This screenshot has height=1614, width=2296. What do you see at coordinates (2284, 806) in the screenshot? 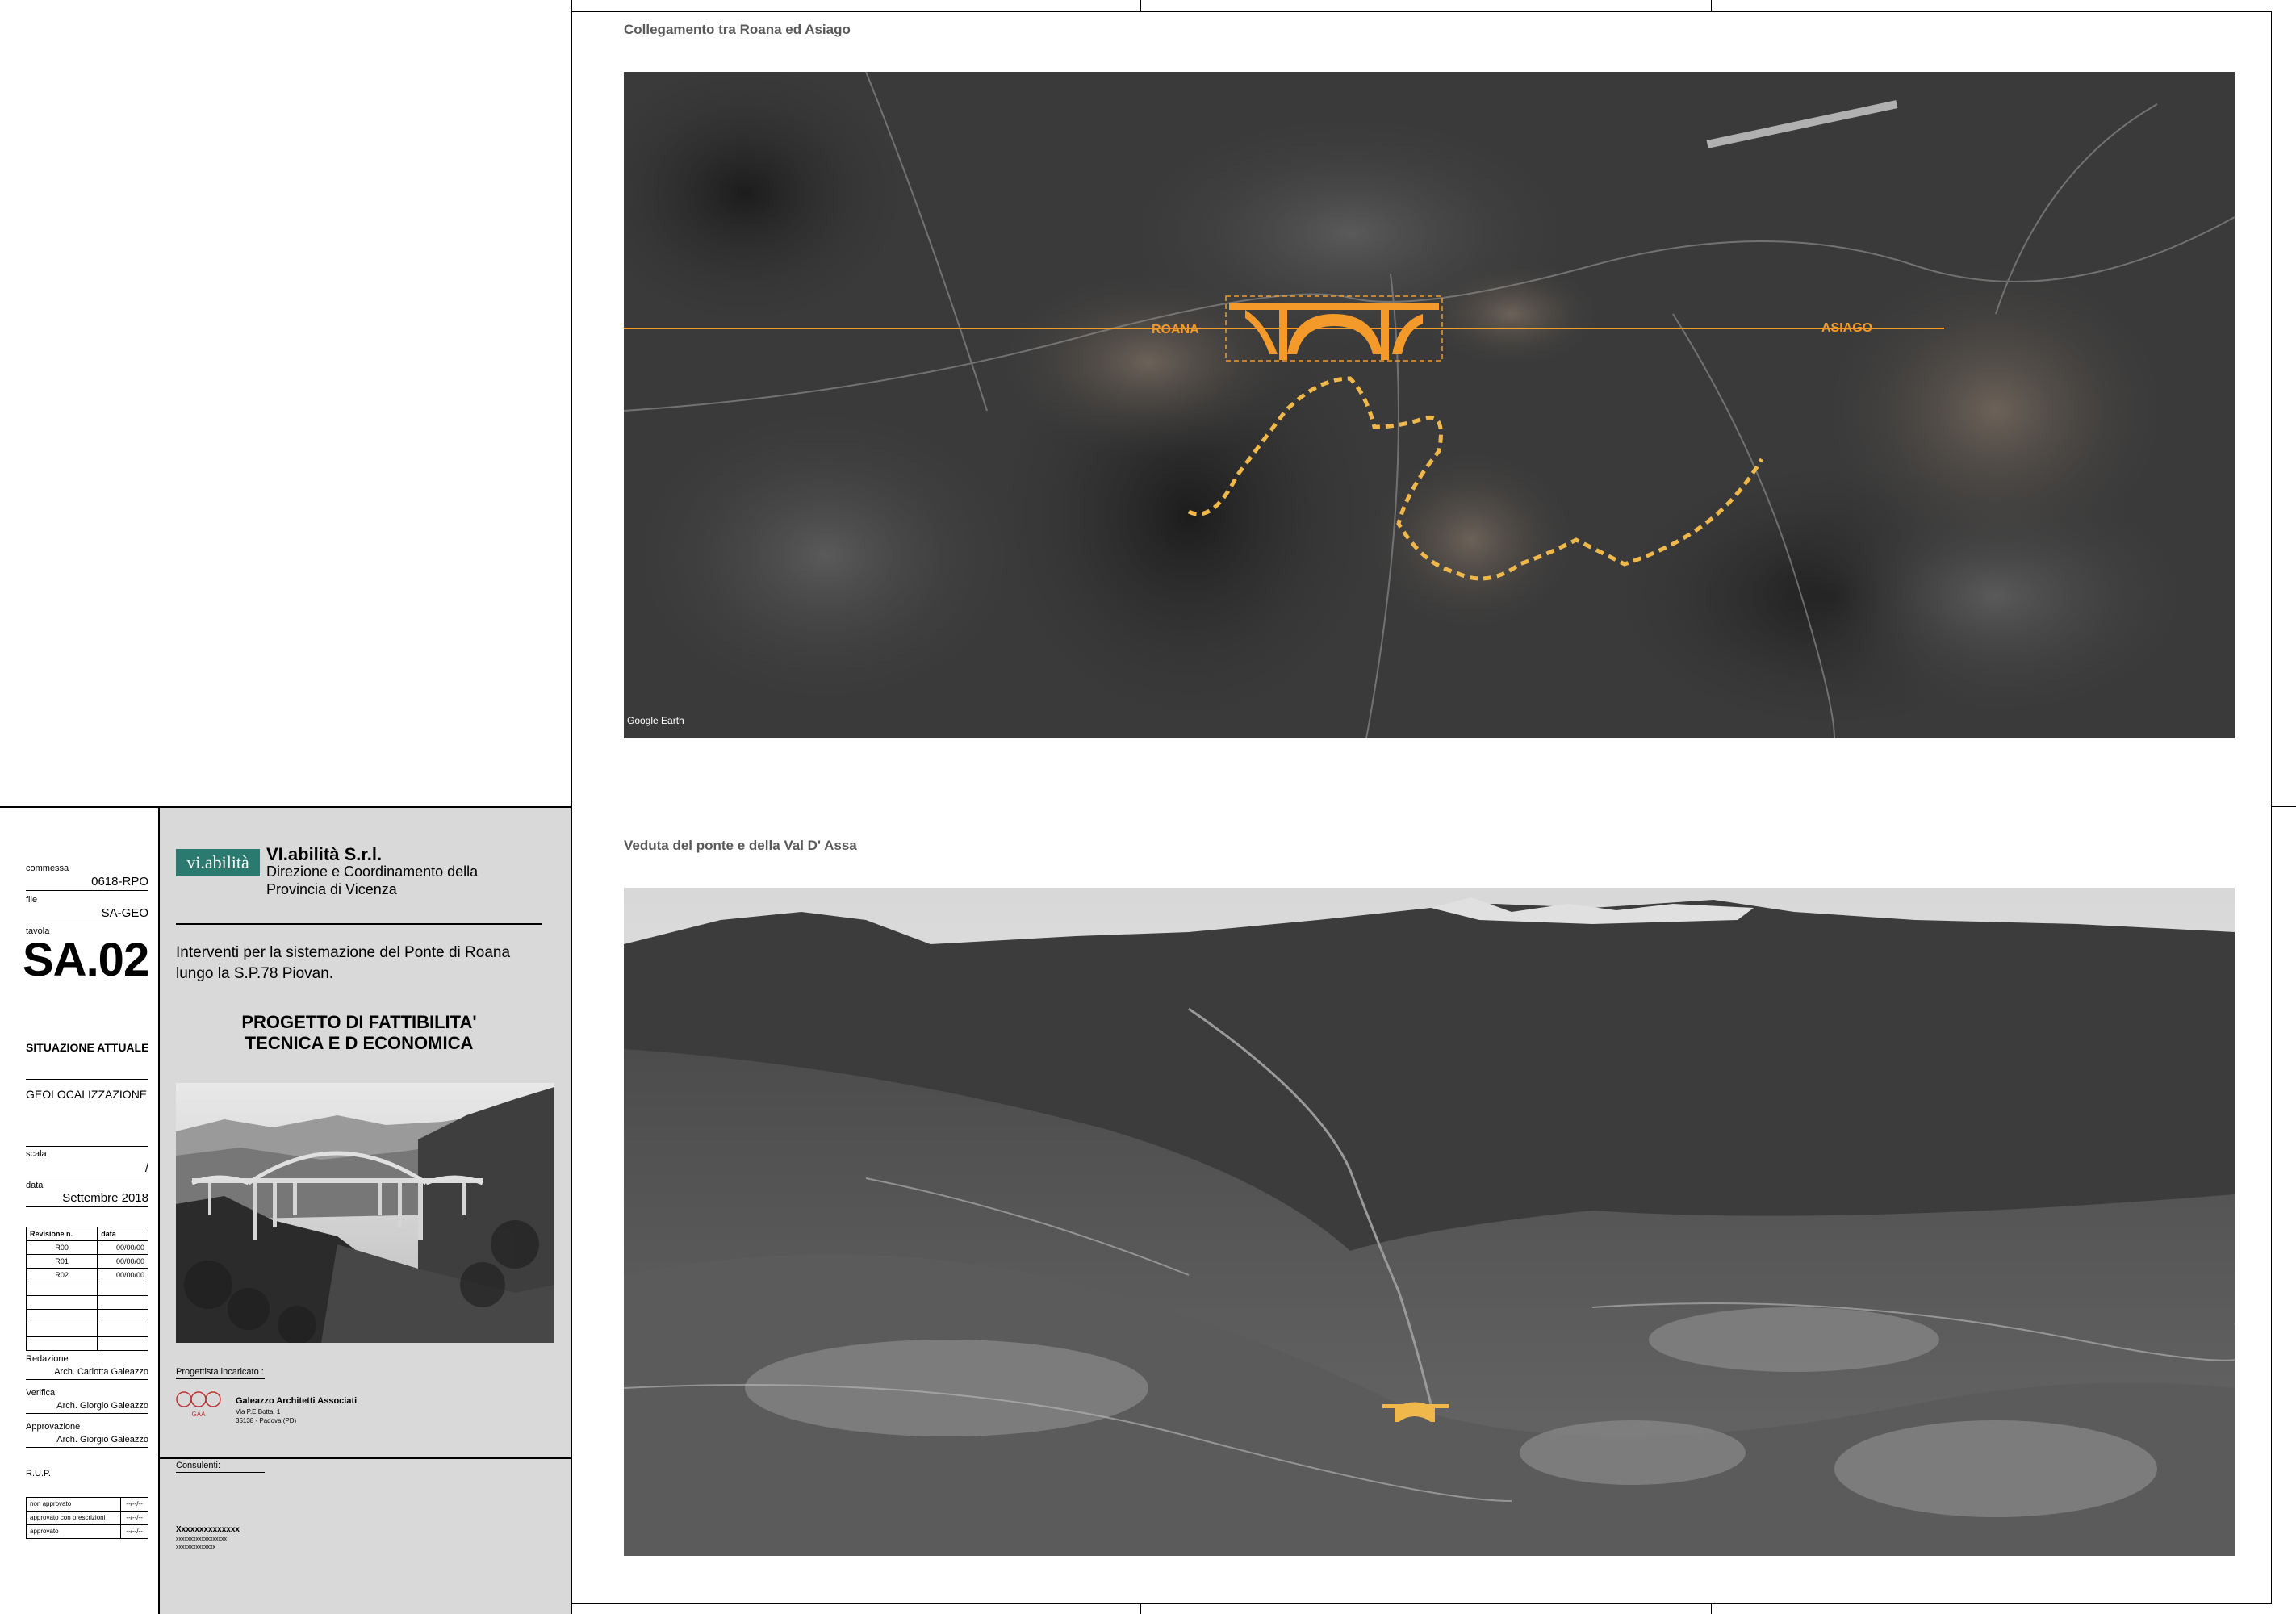
I see `tick-right` at bounding box center [2284, 806].